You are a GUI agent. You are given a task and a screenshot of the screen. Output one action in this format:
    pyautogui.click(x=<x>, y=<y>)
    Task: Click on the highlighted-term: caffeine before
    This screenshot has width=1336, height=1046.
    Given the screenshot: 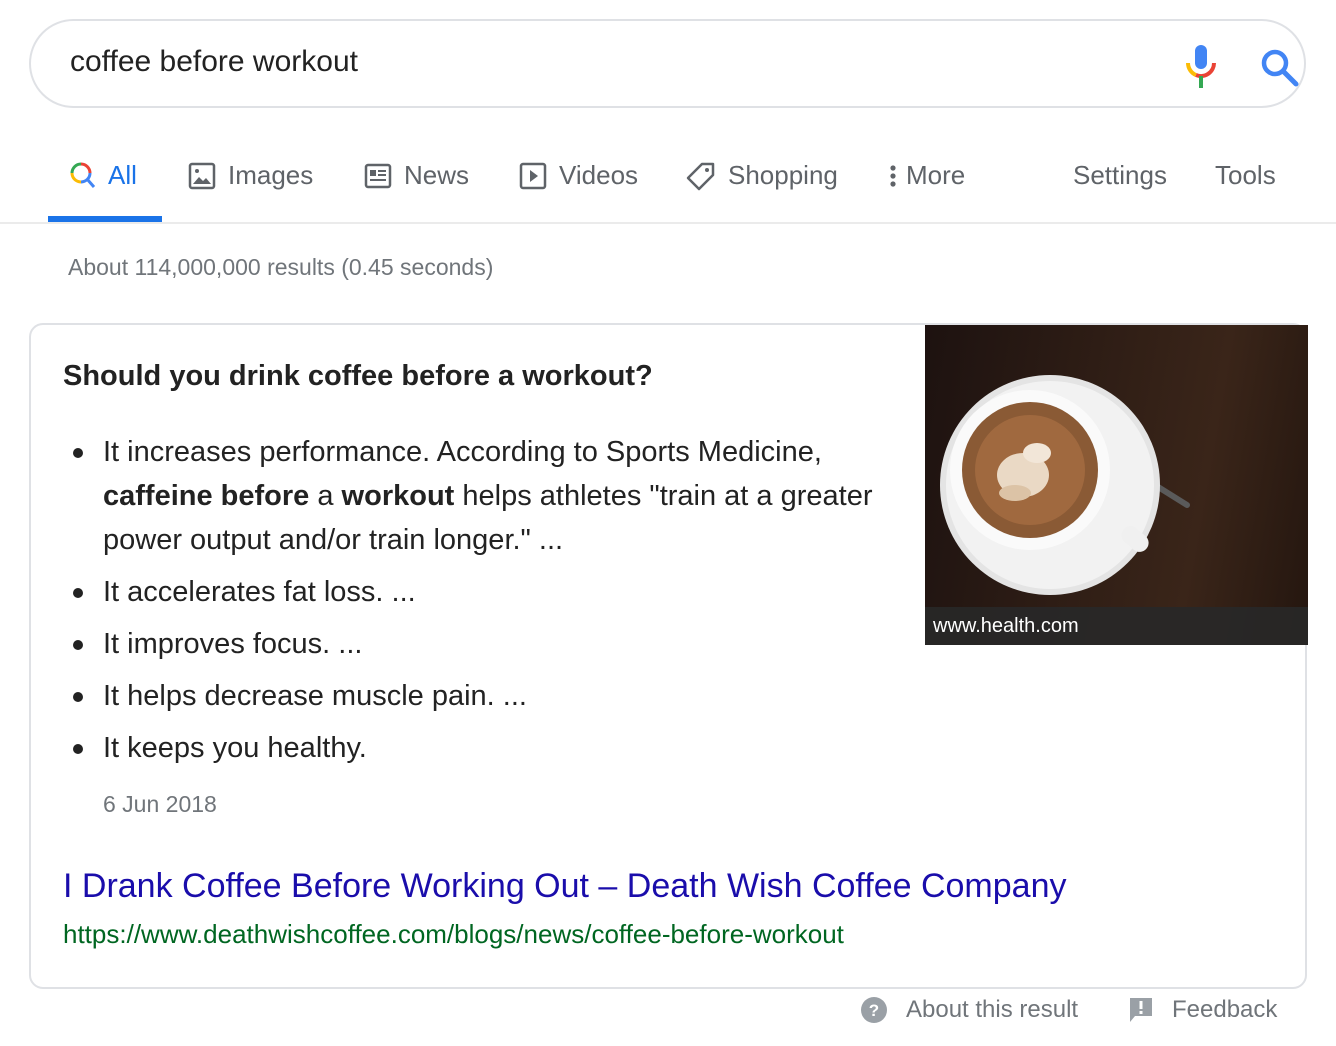 What is the action you would take?
    pyautogui.click(x=206, y=496)
    